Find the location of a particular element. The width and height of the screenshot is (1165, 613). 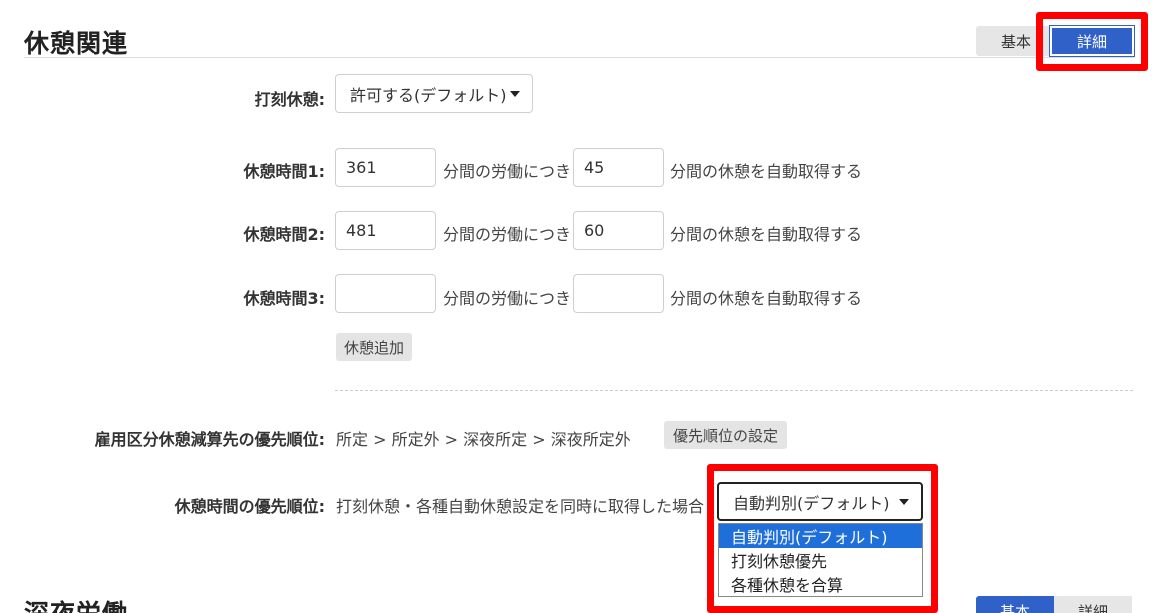

break-time-2-label: 休憩時間2: is located at coordinates (284, 234).